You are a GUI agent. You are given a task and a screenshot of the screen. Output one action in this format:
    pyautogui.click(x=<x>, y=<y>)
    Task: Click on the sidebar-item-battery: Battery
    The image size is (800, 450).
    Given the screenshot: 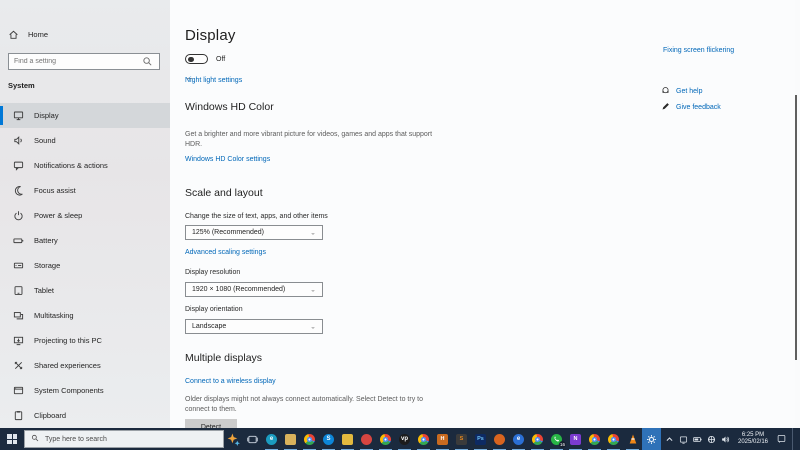 What is the action you would take?
    pyautogui.click(x=85, y=240)
    